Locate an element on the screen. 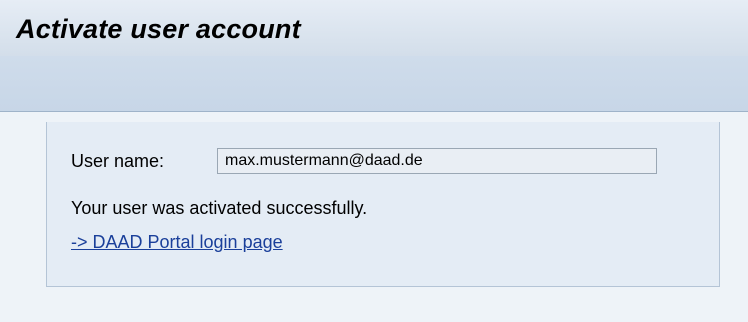  username-input is located at coordinates (437, 161).